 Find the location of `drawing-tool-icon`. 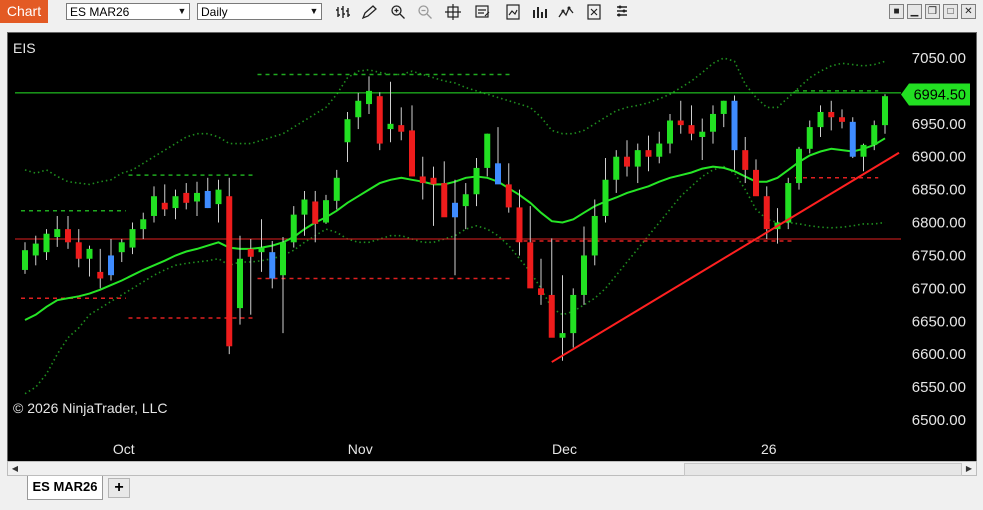

drawing-tool-icon is located at coordinates (369, 12).